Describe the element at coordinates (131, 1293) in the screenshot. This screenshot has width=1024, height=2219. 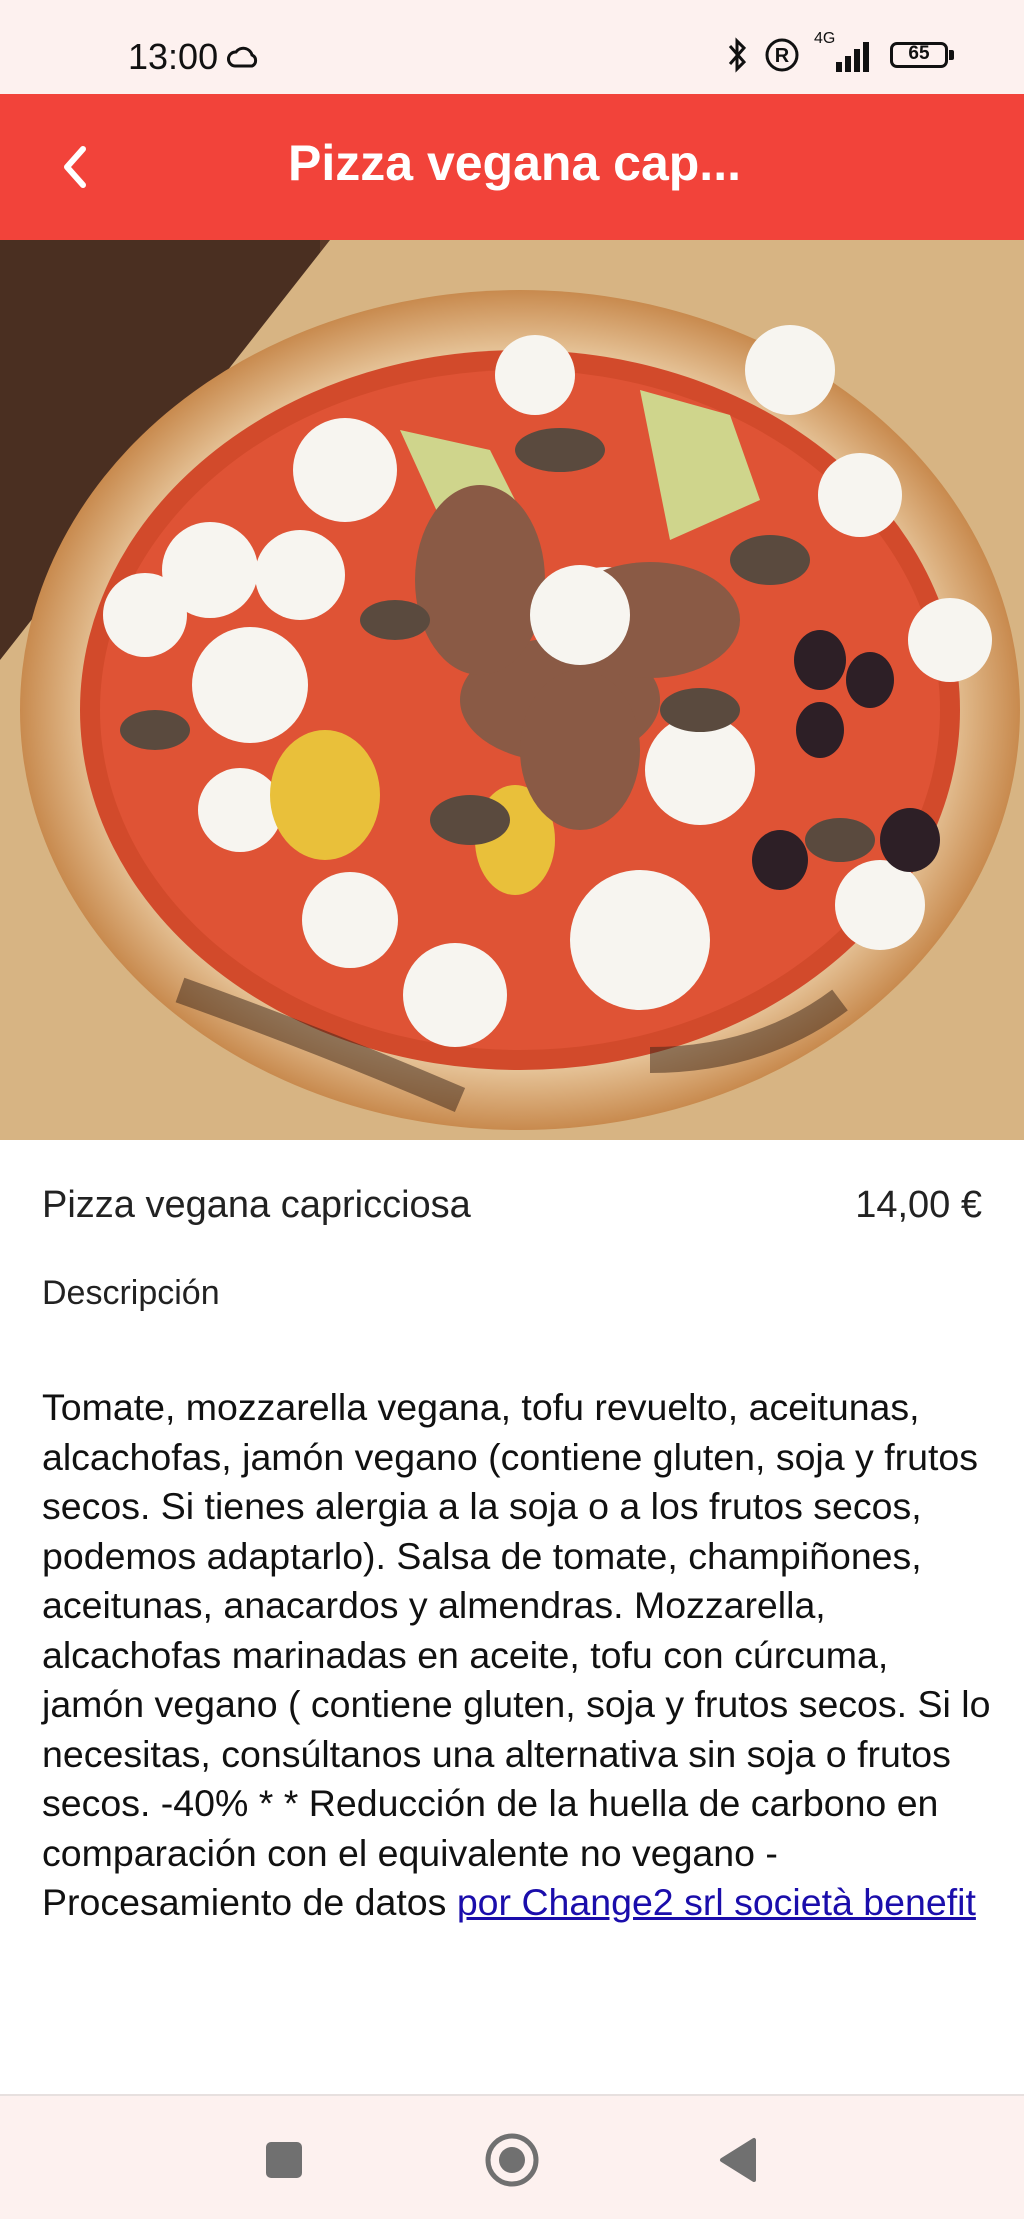
I see `description-label: Descripción` at that location.